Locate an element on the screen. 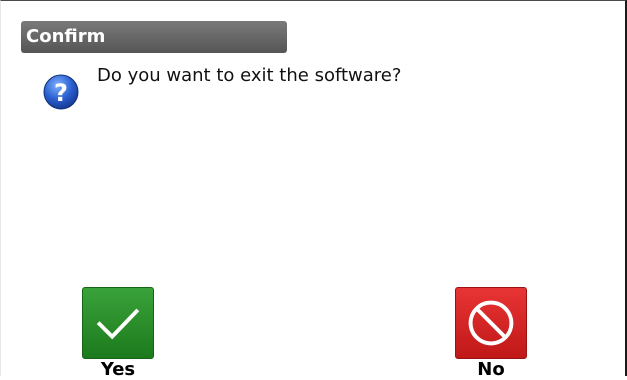 This screenshot has height=380, width=627. question-icon: ? is located at coordinates (61, 92).